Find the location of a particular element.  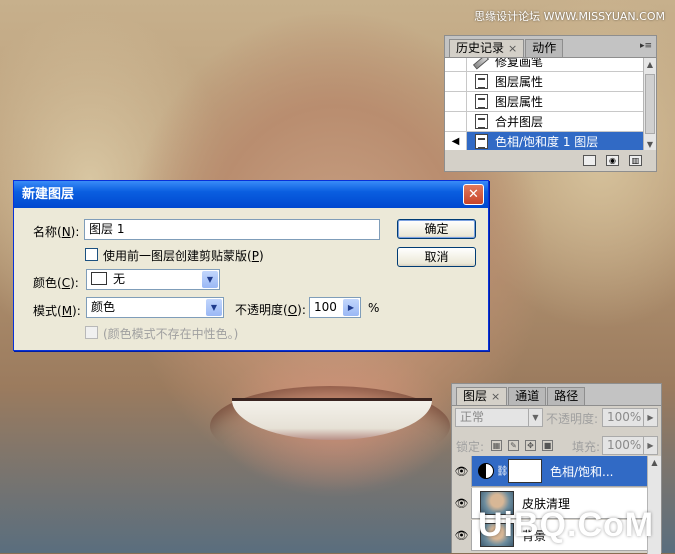

history-scrollbar: ▲ ▼ is located at coordinates (649, 104).